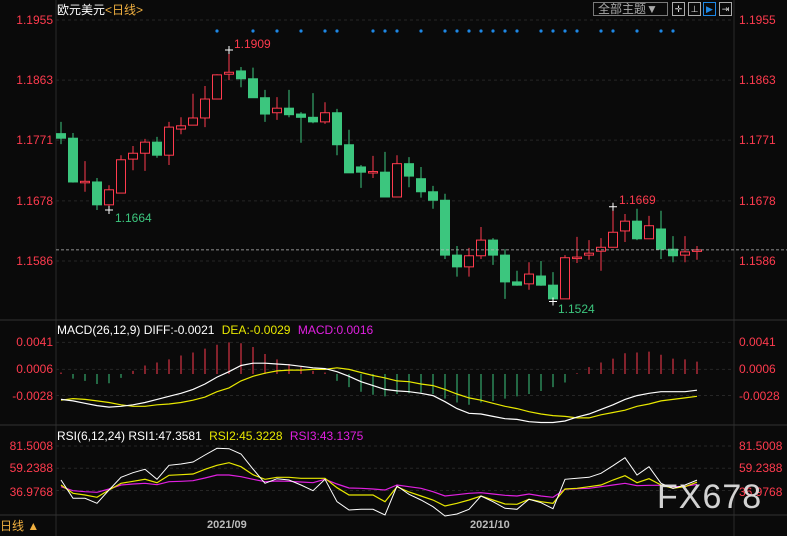 The width and height of the screenshot is (787, 536). Describe the element at coordinates (133, 218) in the screenshot. I see `low-annotation: 1.1664` at that location.